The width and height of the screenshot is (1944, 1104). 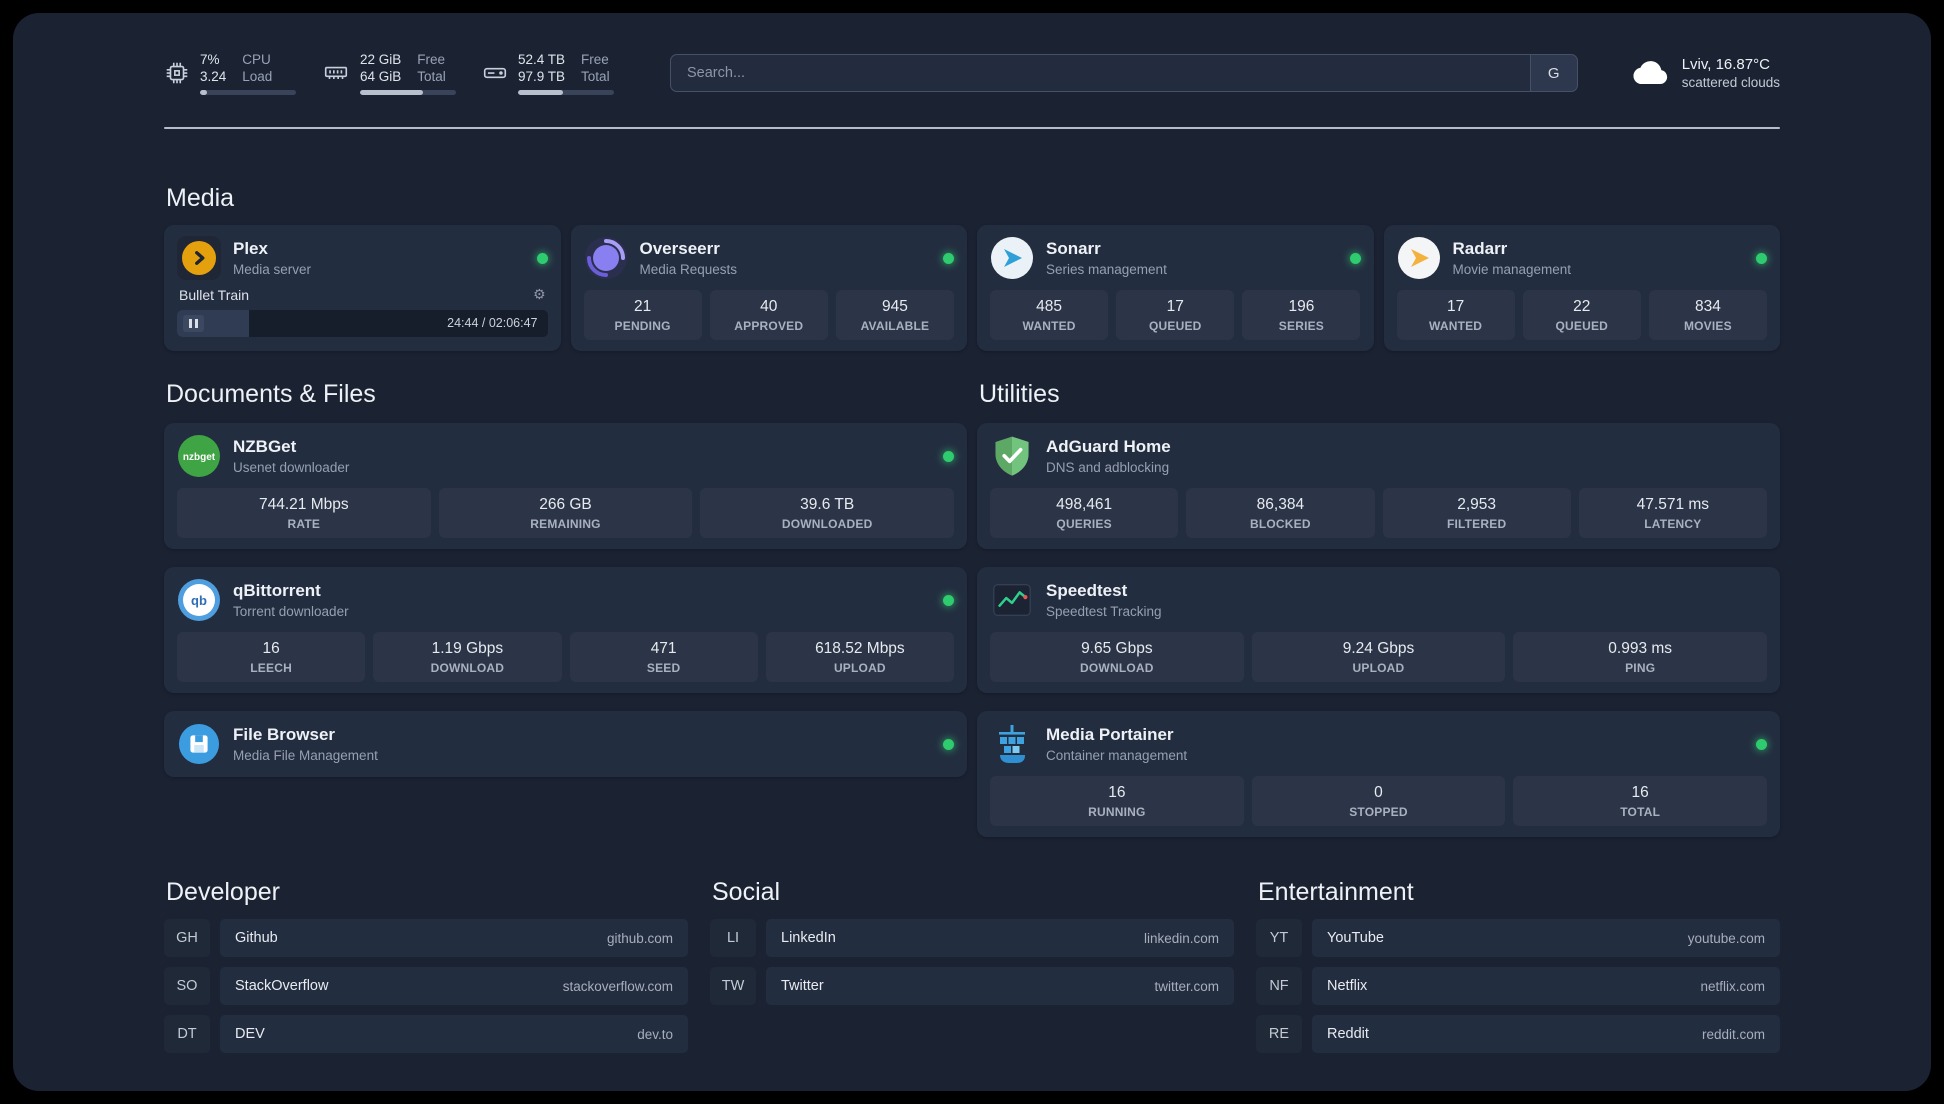 I want to click on section-title-utilities: Utilities, so click(x=1019, y=394).